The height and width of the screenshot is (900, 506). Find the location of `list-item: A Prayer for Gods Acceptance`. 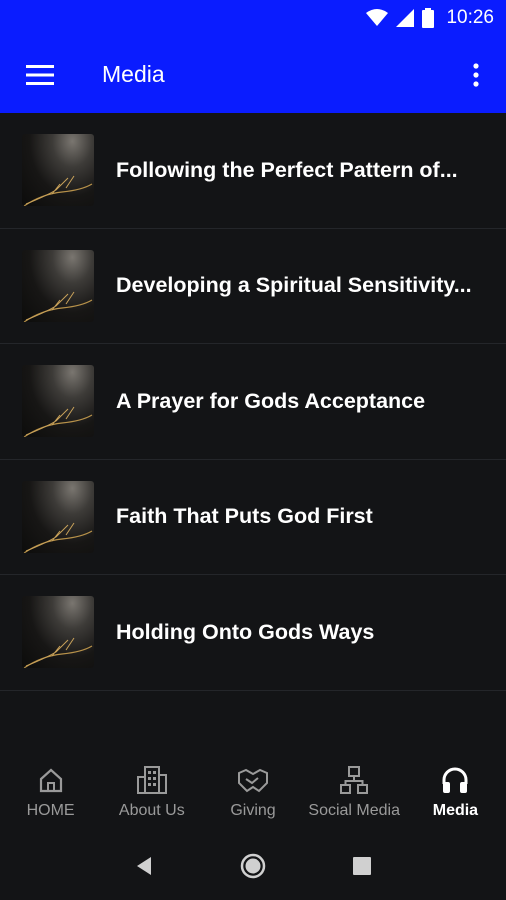

list-item: A Prayer for Gods Acceptance is located at coordinates (253, 402).